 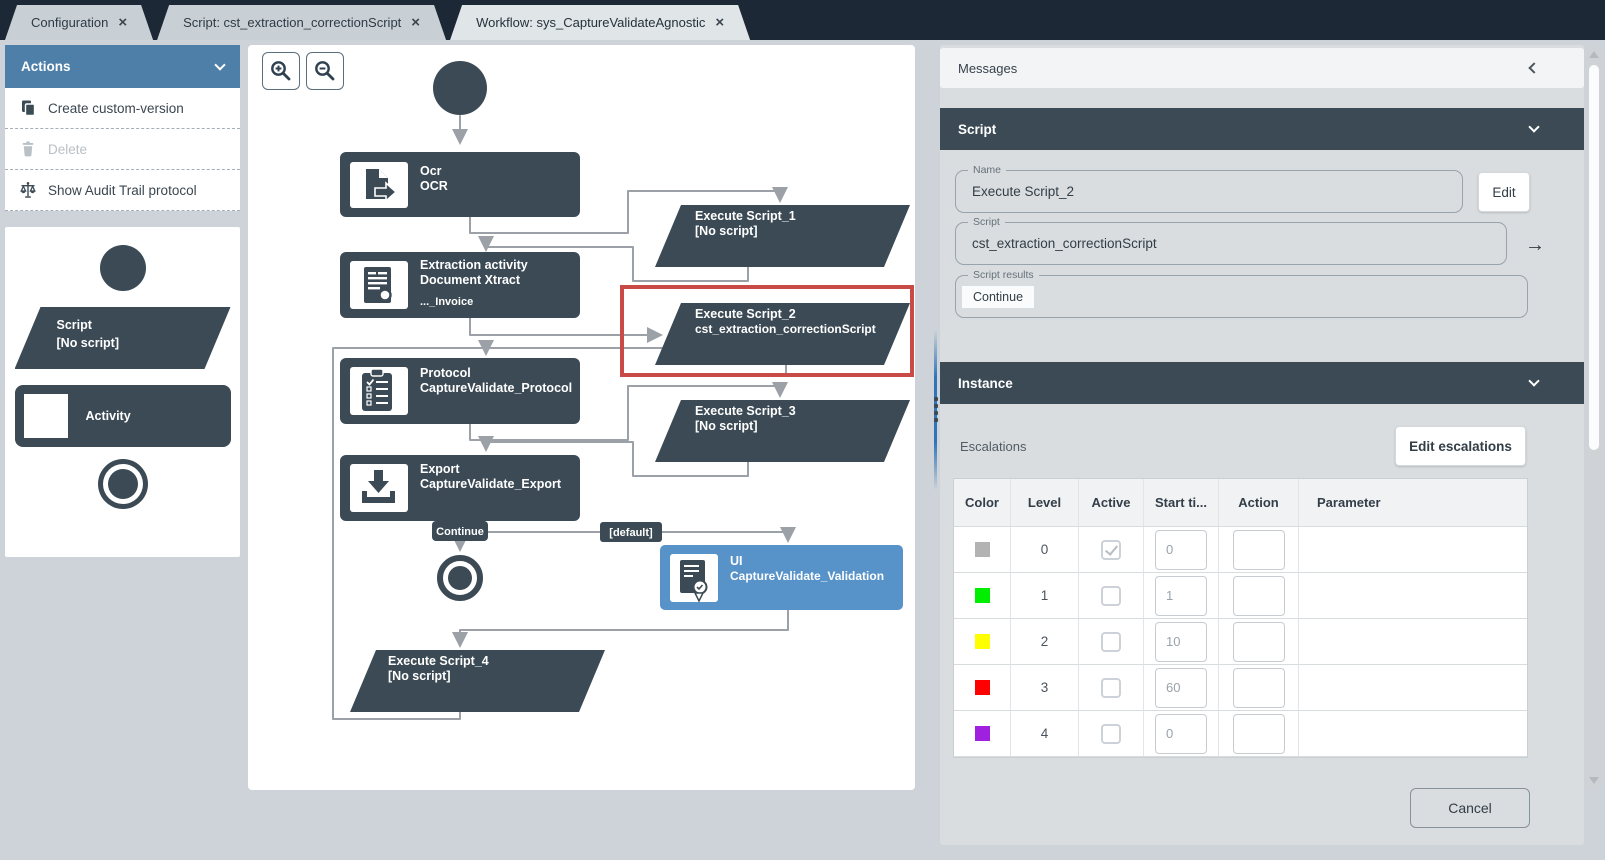 What do you see at coordinates (985, 383) in the screenshot?
I see `instance-section-title: Instance` at bounding box center [985, 383].